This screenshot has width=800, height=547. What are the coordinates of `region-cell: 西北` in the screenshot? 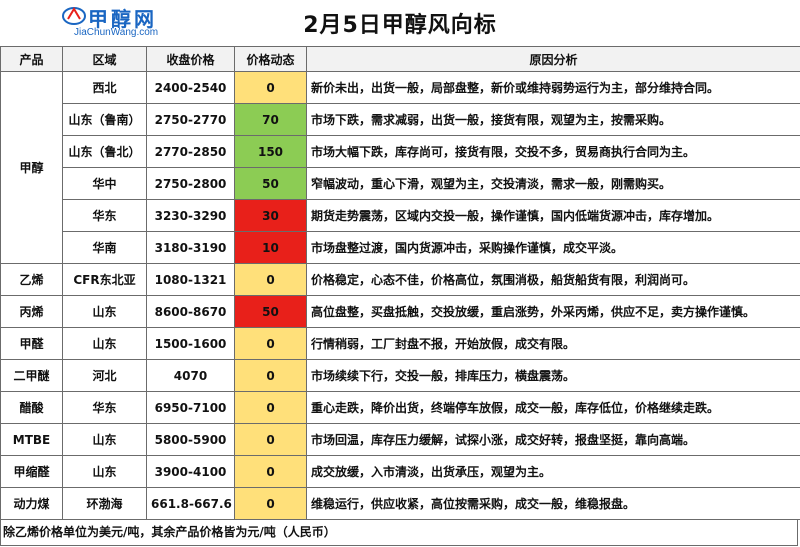 It's located at (104, 87).